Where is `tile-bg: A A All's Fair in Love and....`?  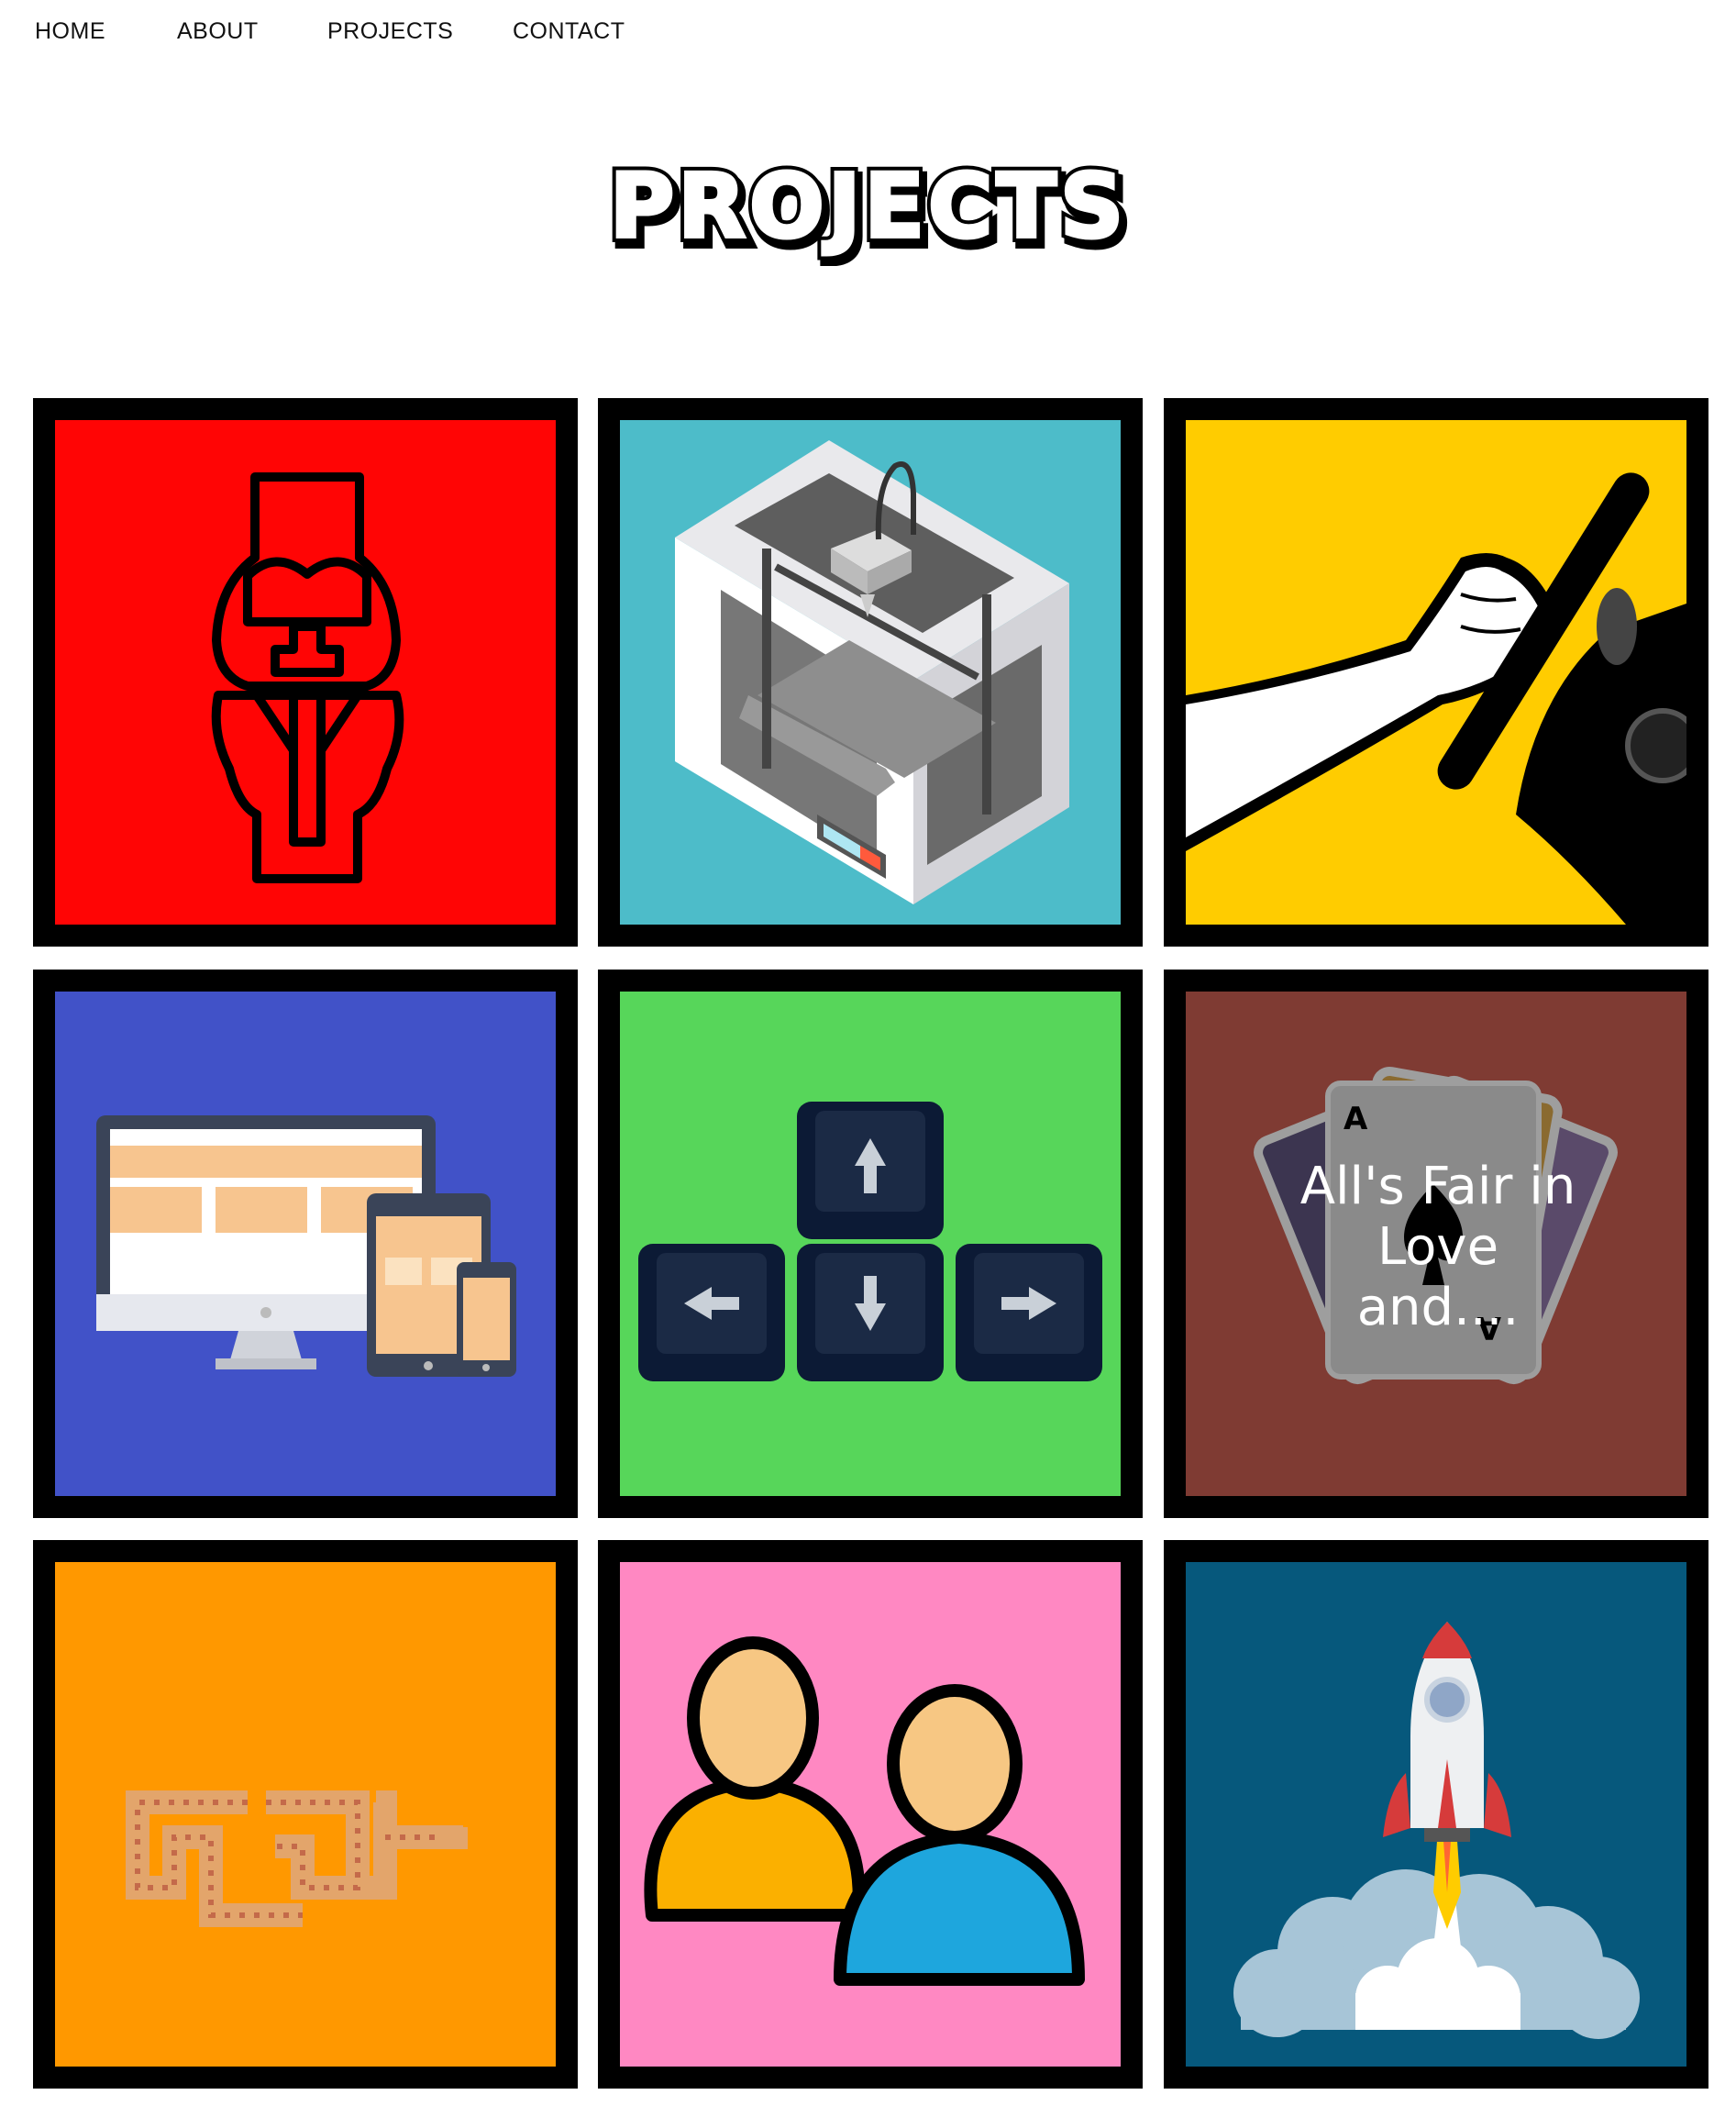
tile-bg: A A All's Fair in Love and.... is located at coordinates (1436, 1244).